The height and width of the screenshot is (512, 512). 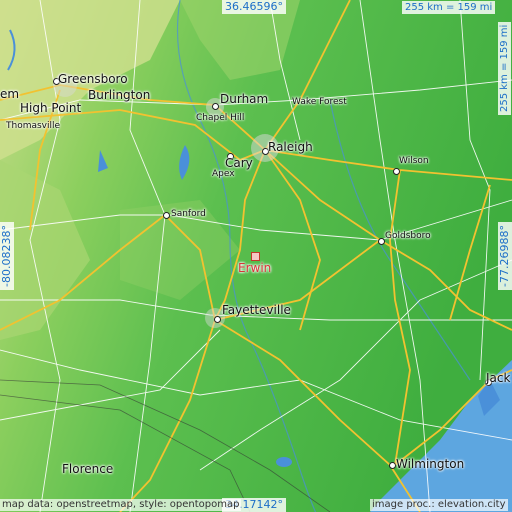 What do you see at coordinates (215, 106) in the screenshot?
I see `city-dot-durham` at bounding box center [215, 106].